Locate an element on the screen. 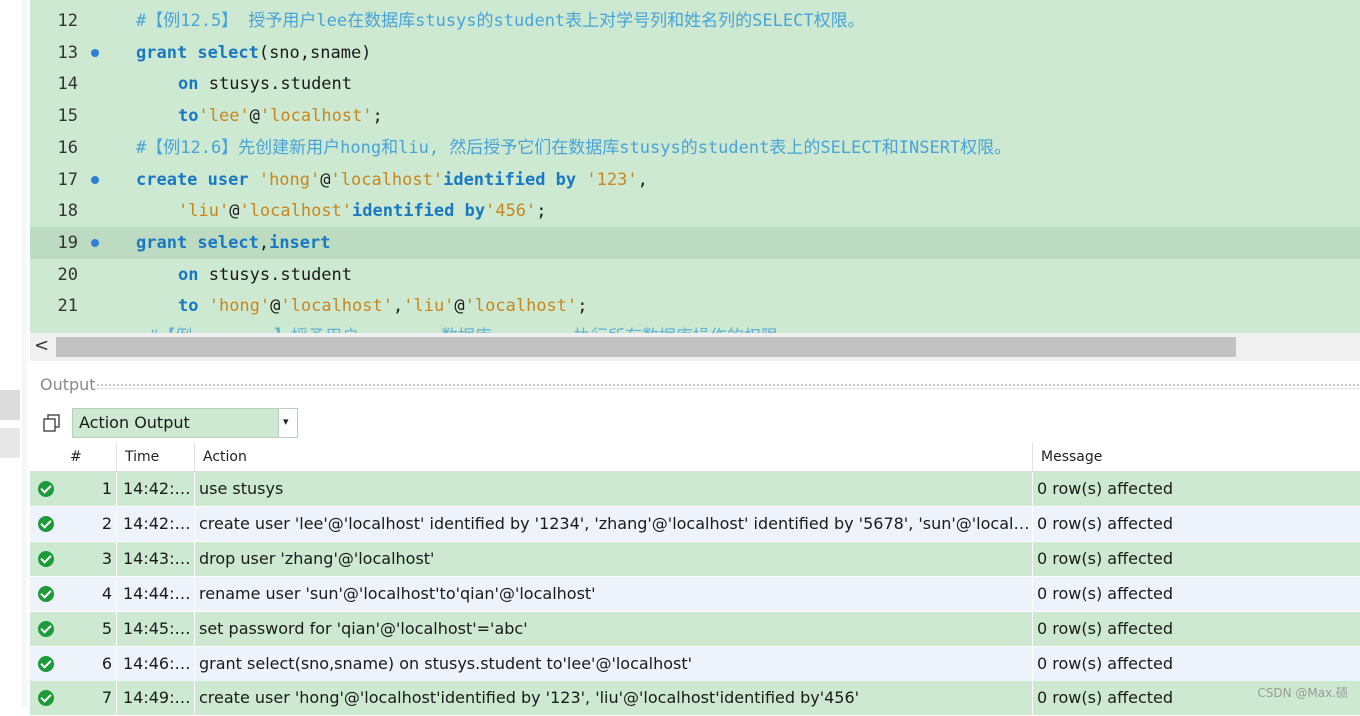 Image resolution: width=1360 pixels, height=716 pixels. line-number: 20 is located at coordinates (67, 274).